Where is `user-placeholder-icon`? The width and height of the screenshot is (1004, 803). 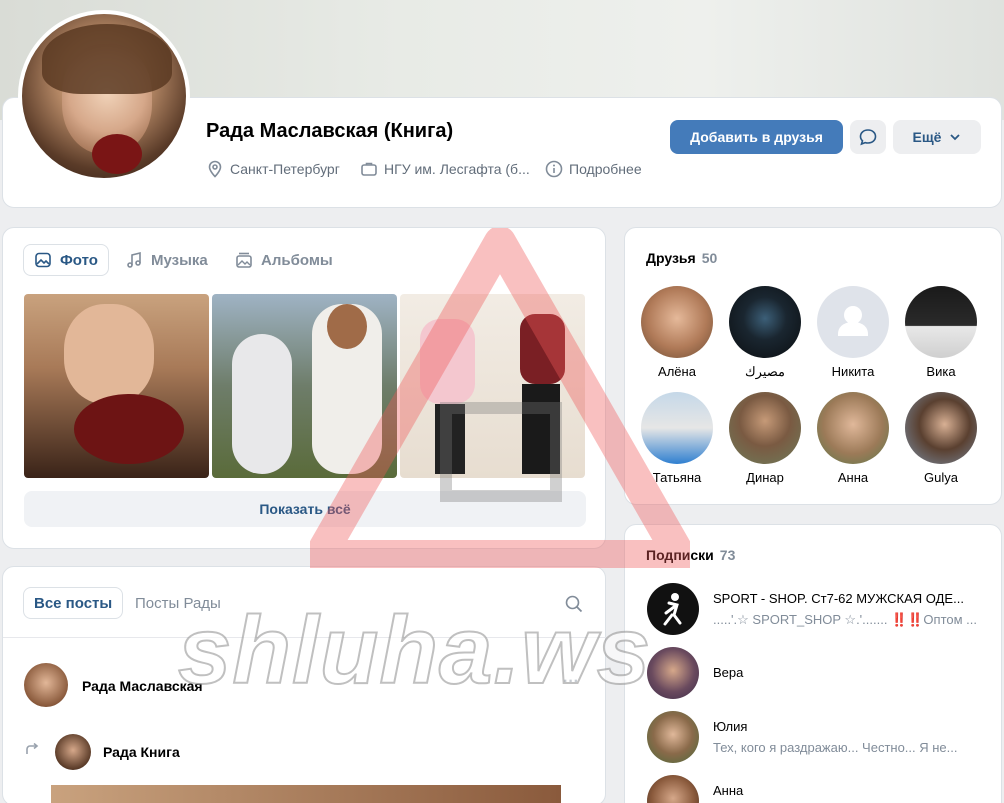
user-placeholder-icon is located at coordinates (853, 321).